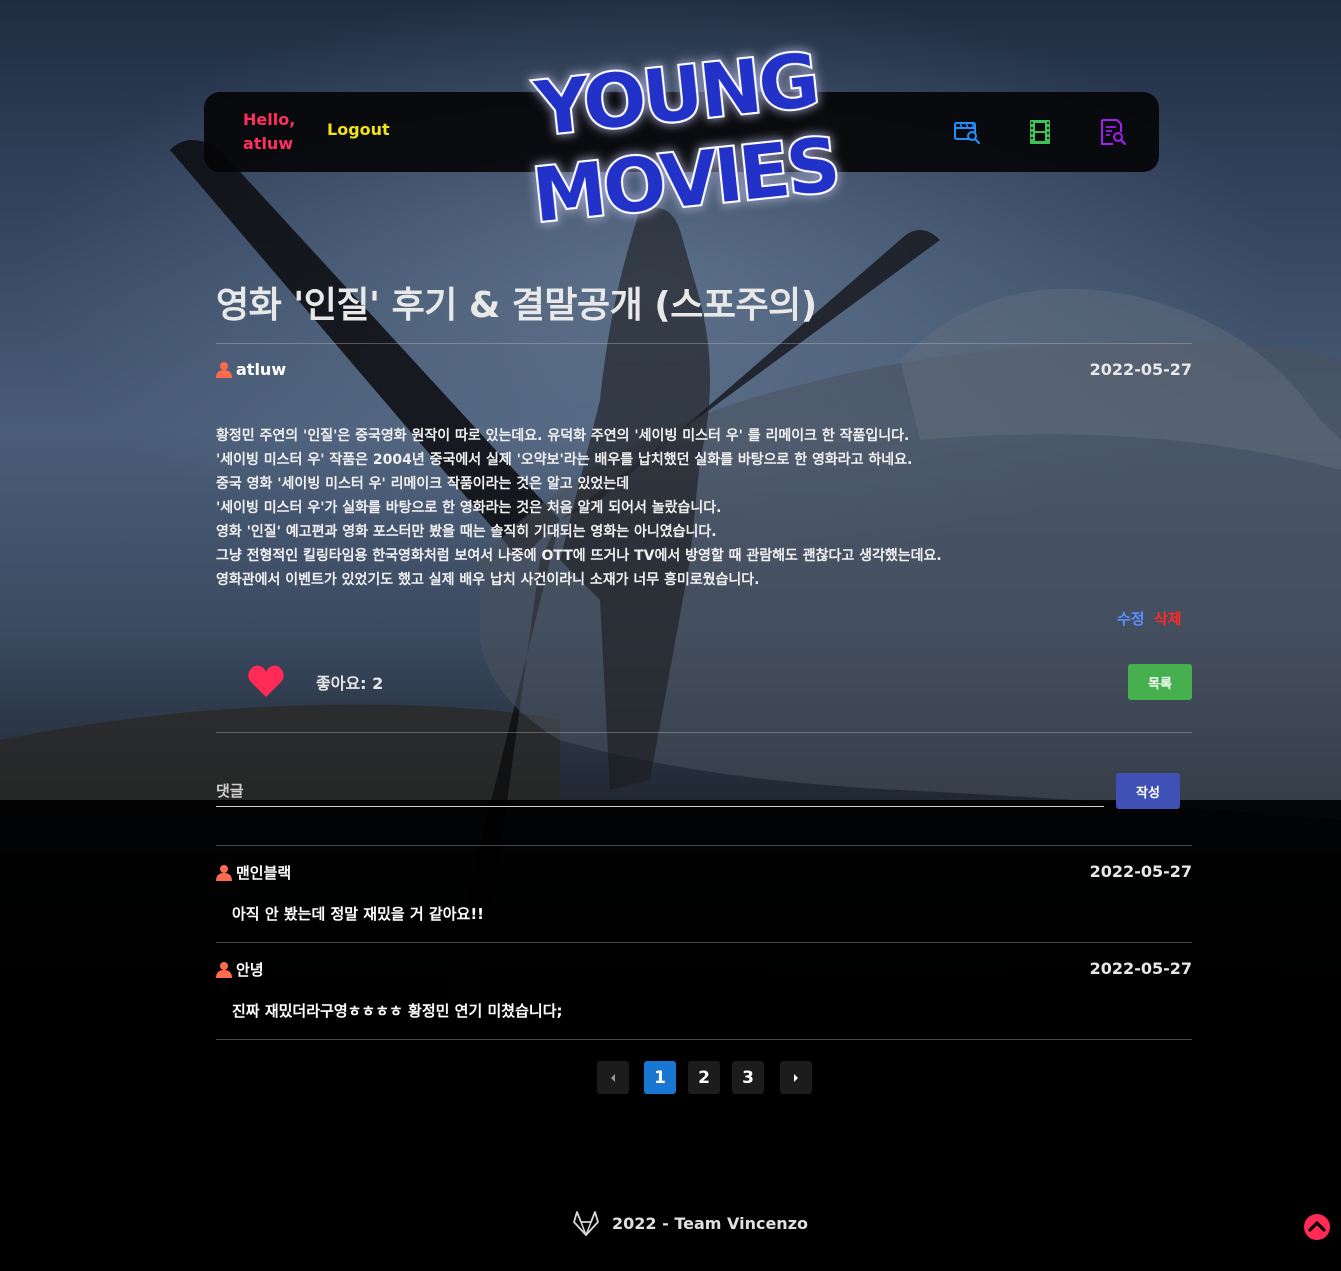 This screenshot has height=1271, width=1341. What do you see at coordinates (710, 1223) in the screenshot?
I see `footer-text: 2022 - Team Vincenzo` at bounding box center [710, 1223].